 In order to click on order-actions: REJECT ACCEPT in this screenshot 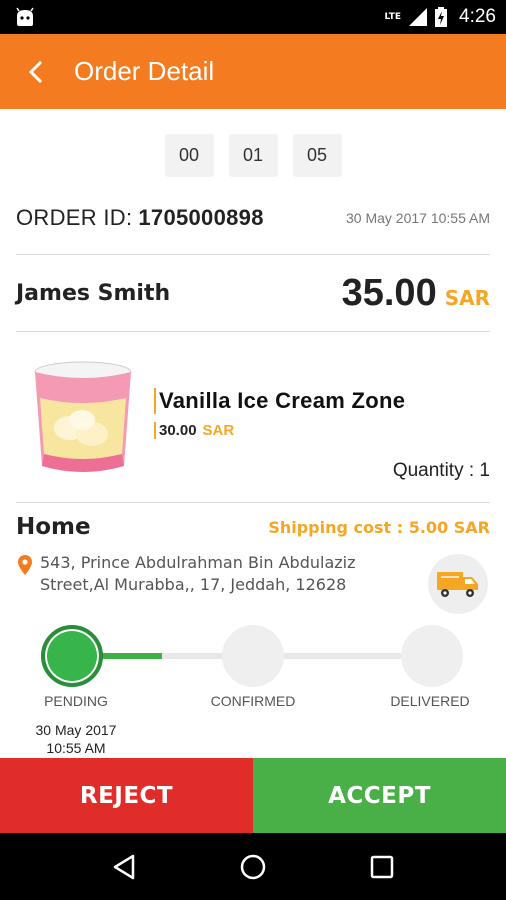, I will do `click(253, 795)`.